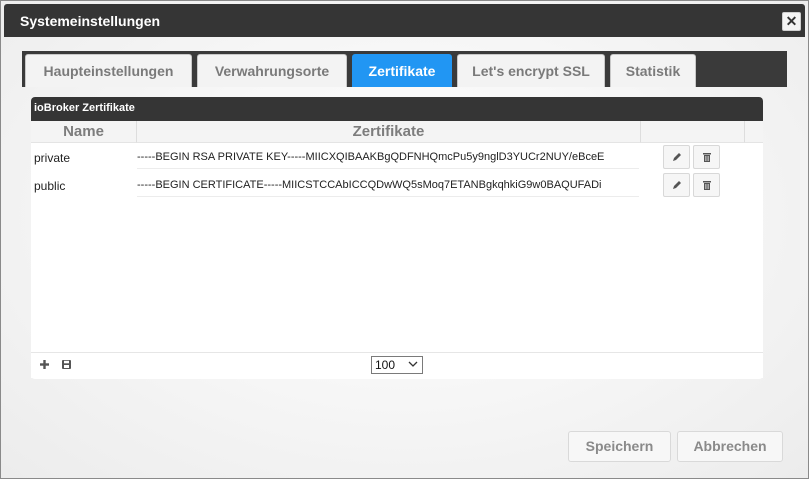 The height and width of the screenshot is (479, 809). I want to click on save-disk-icon, so click(66, 364).